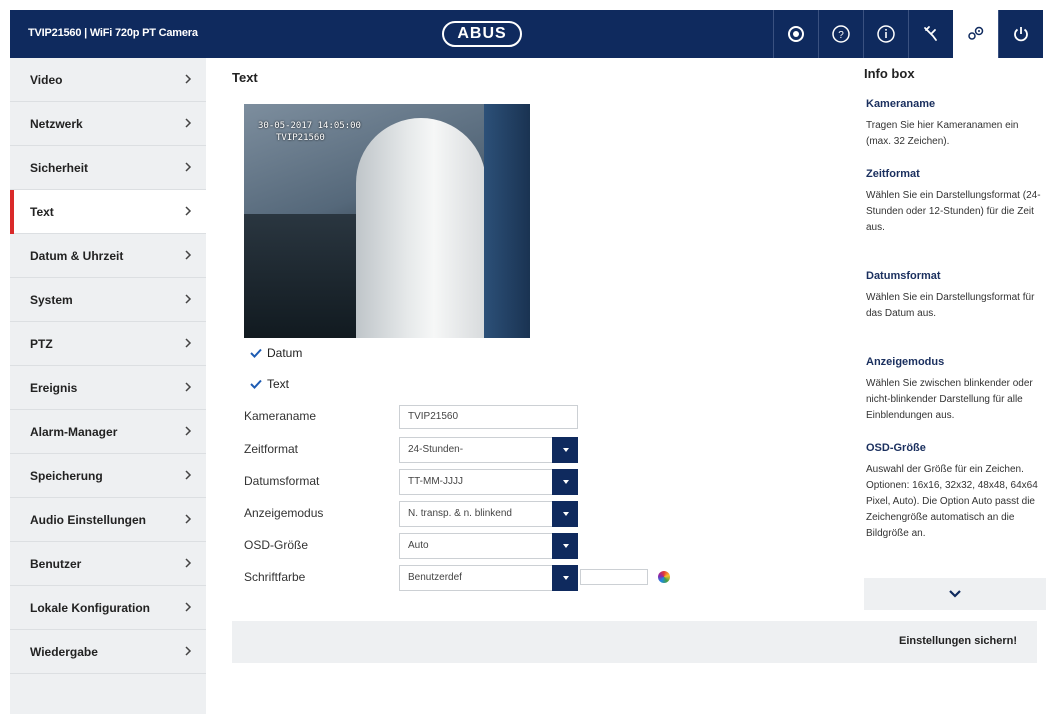 The width and height of the screenshot is (1050, 721). What do you see at coordinates (54, 387) in the screenshot?
I see `sidebar-item-label: Ereignis` at bounding box center [54, 387].